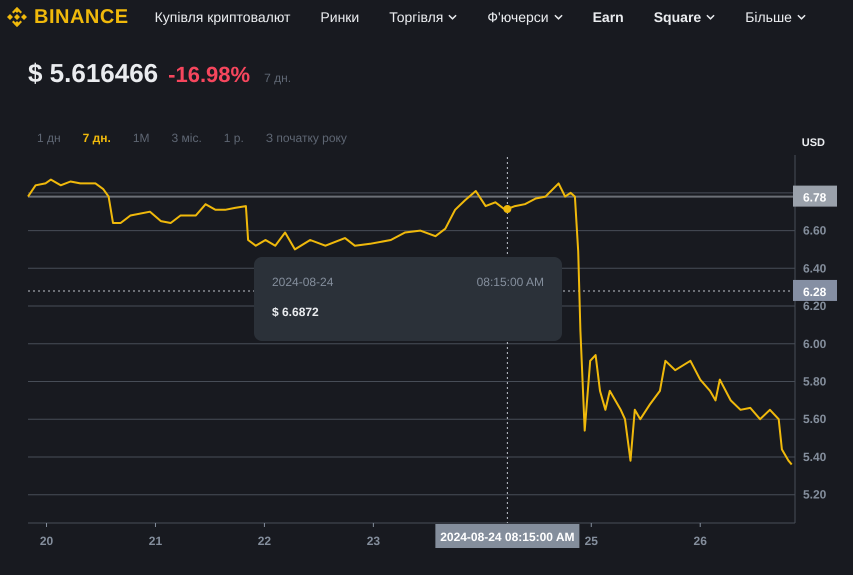 This screenshot has height=575, width=853. I want to click on axis-label: 6.60, so click(814, 231).